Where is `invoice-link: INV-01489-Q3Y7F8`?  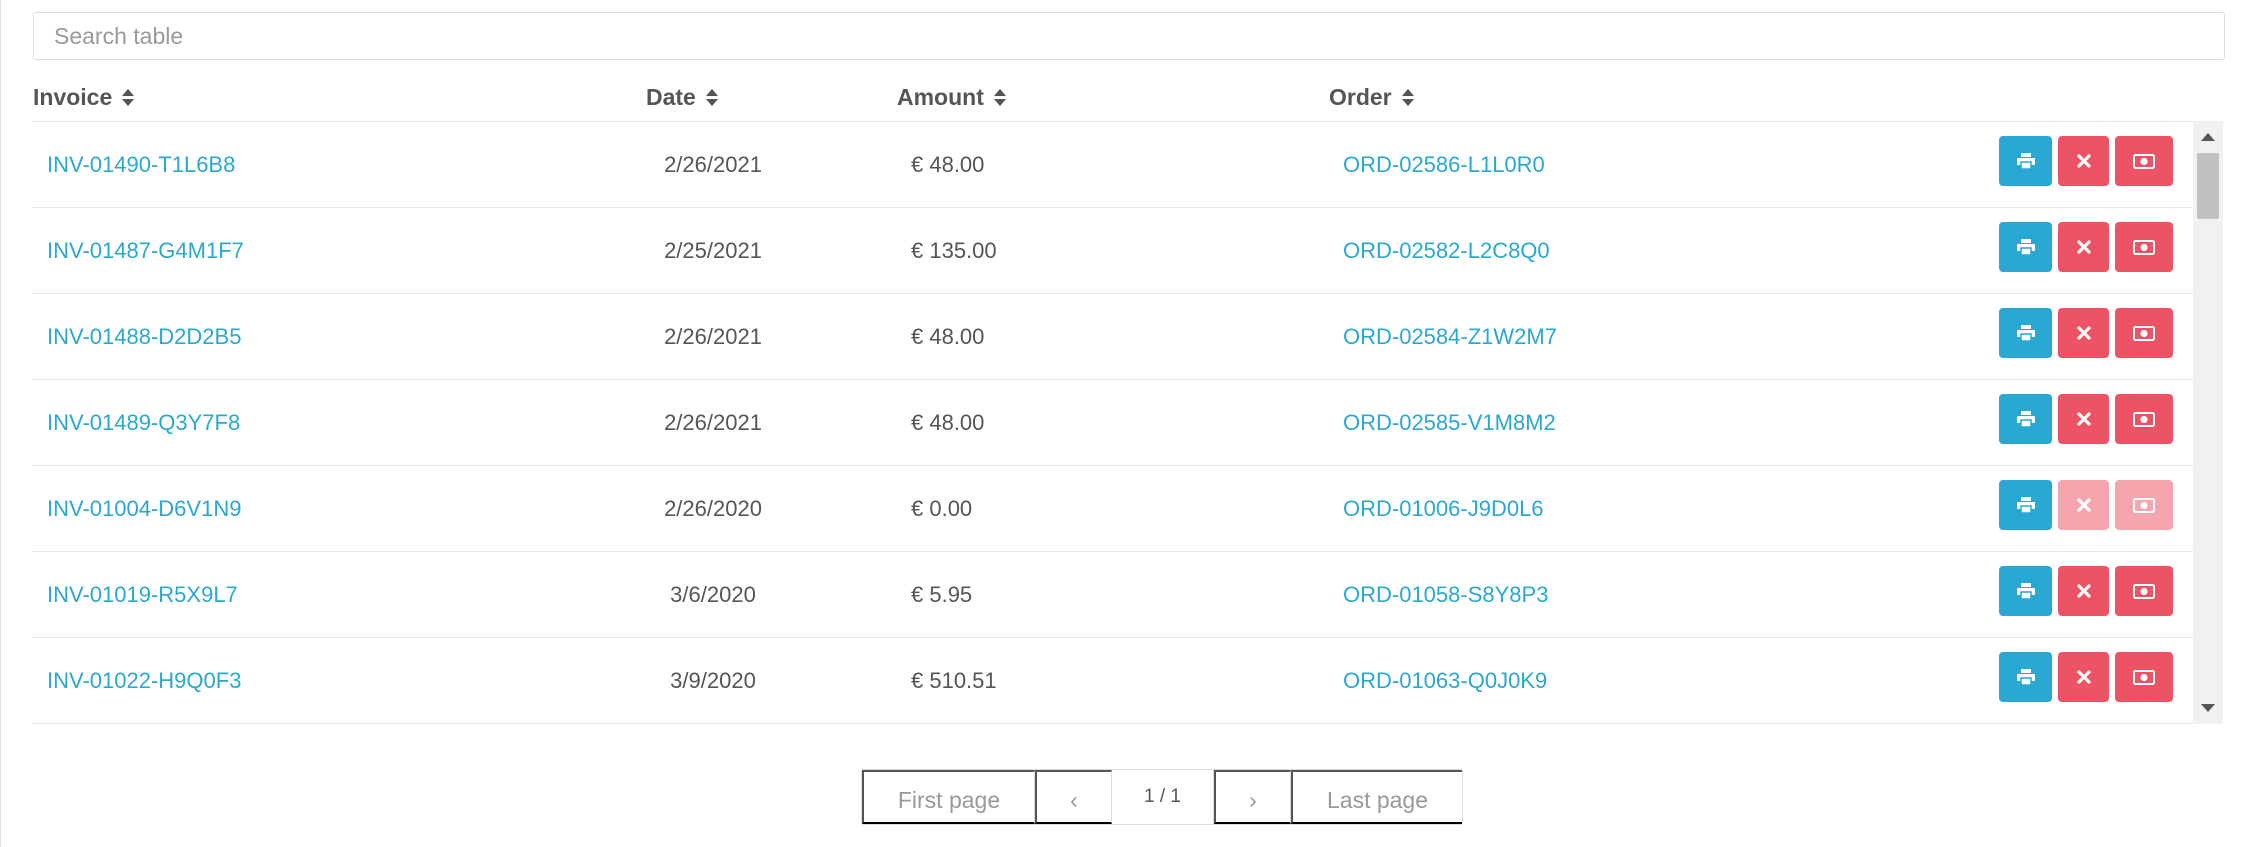
invoice-link: INV-01489-Q3Y7F8 is located at coordinates (143, 422).